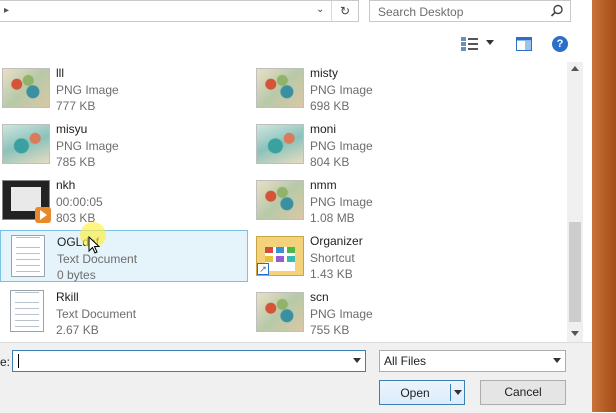 The width and height of the screenshot is (616, 413). Describe the element at coordinates (458, 392) in the screenshot. I see `open-dropdown-icon` at that location.